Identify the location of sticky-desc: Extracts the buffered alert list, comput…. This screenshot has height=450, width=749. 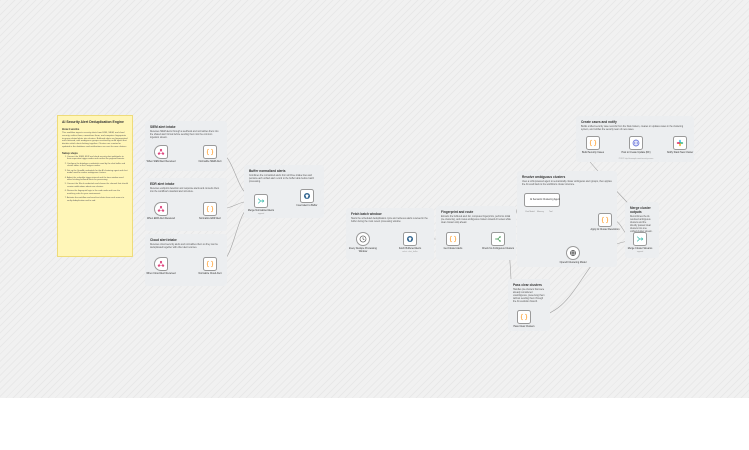
(476, 220).